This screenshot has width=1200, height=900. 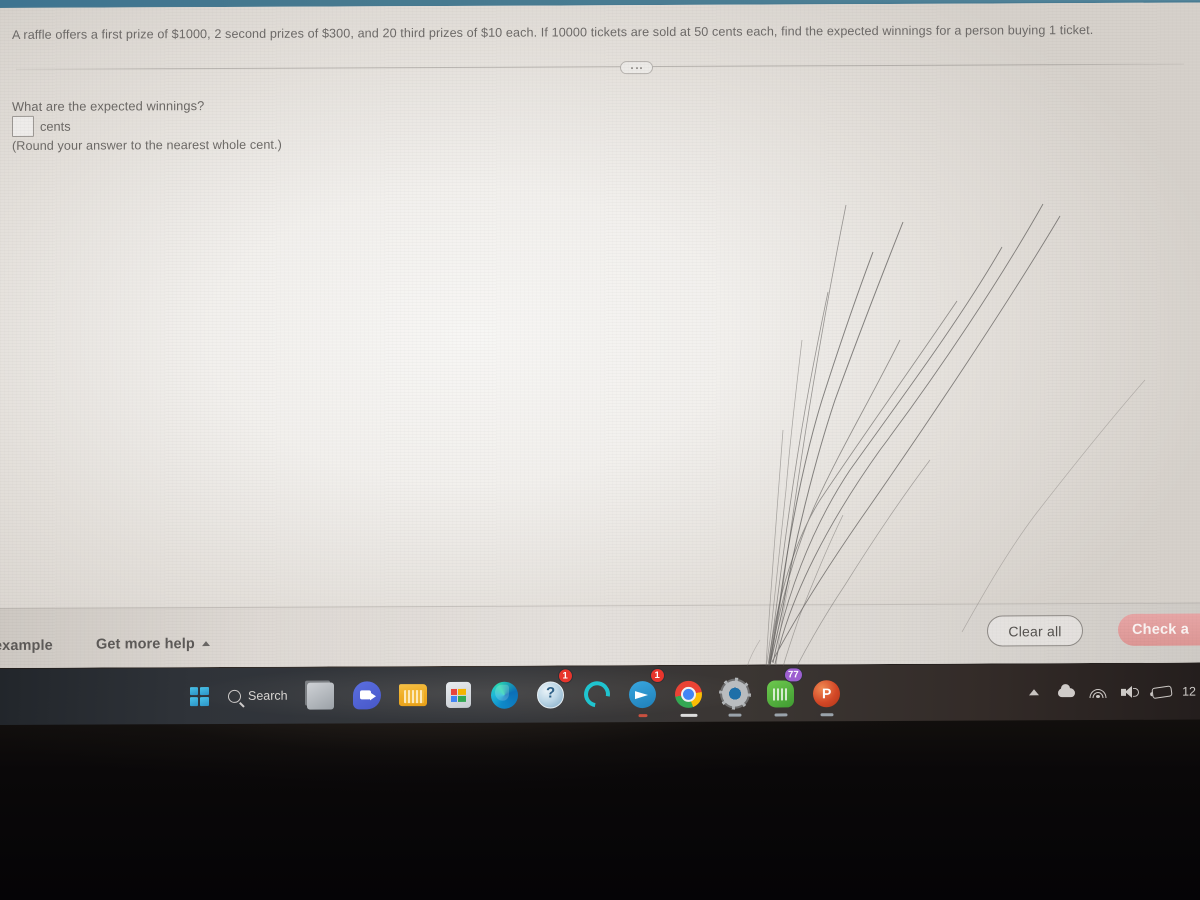 I want to click on settings-running-indicator, so click(x=735, y=715).